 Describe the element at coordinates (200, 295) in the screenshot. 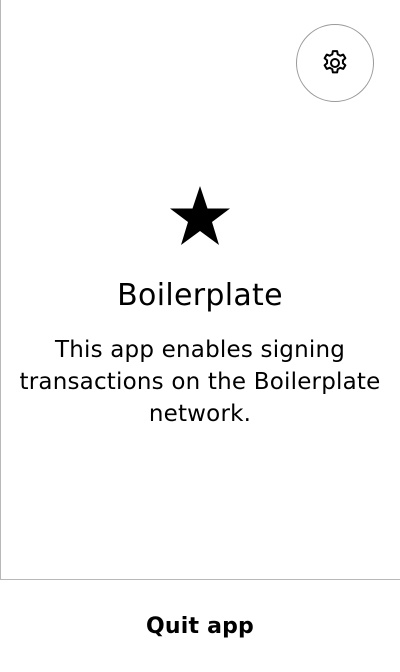

I see `app-name: Boilerplate` at that location.